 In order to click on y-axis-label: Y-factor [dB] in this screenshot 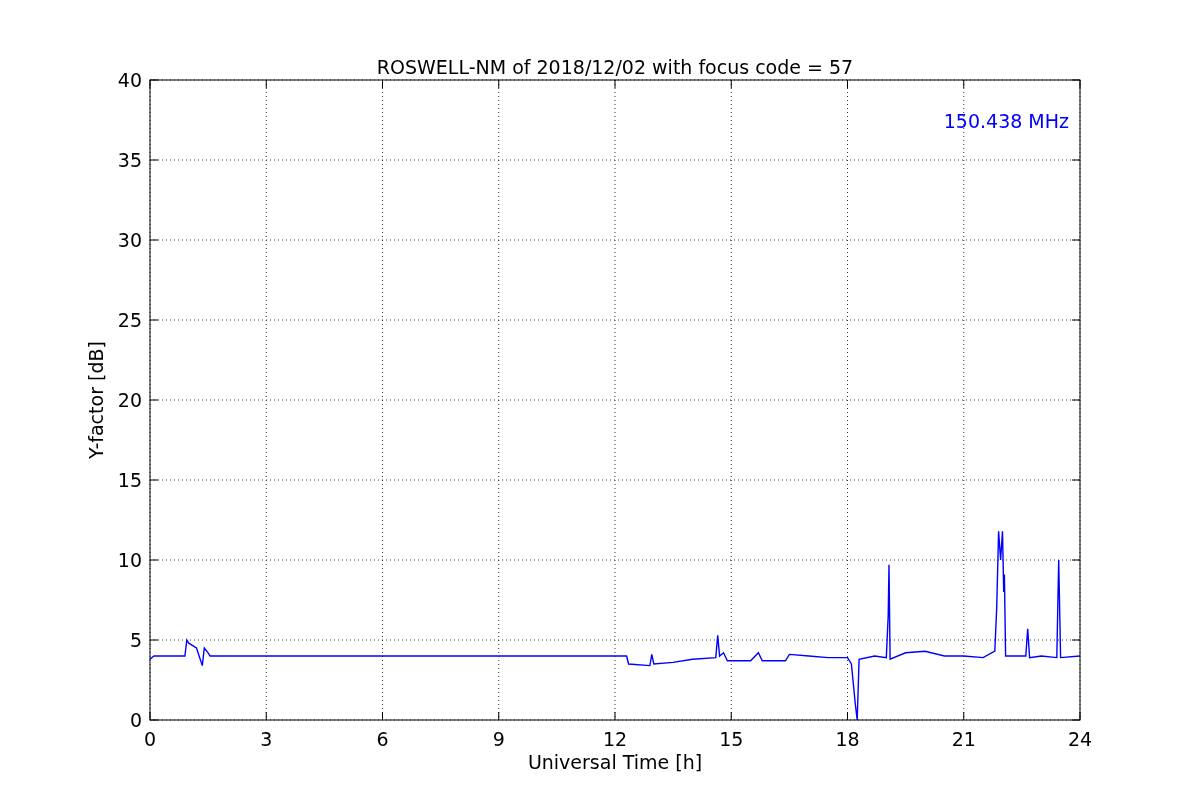, I will do `click(96, 400)`.